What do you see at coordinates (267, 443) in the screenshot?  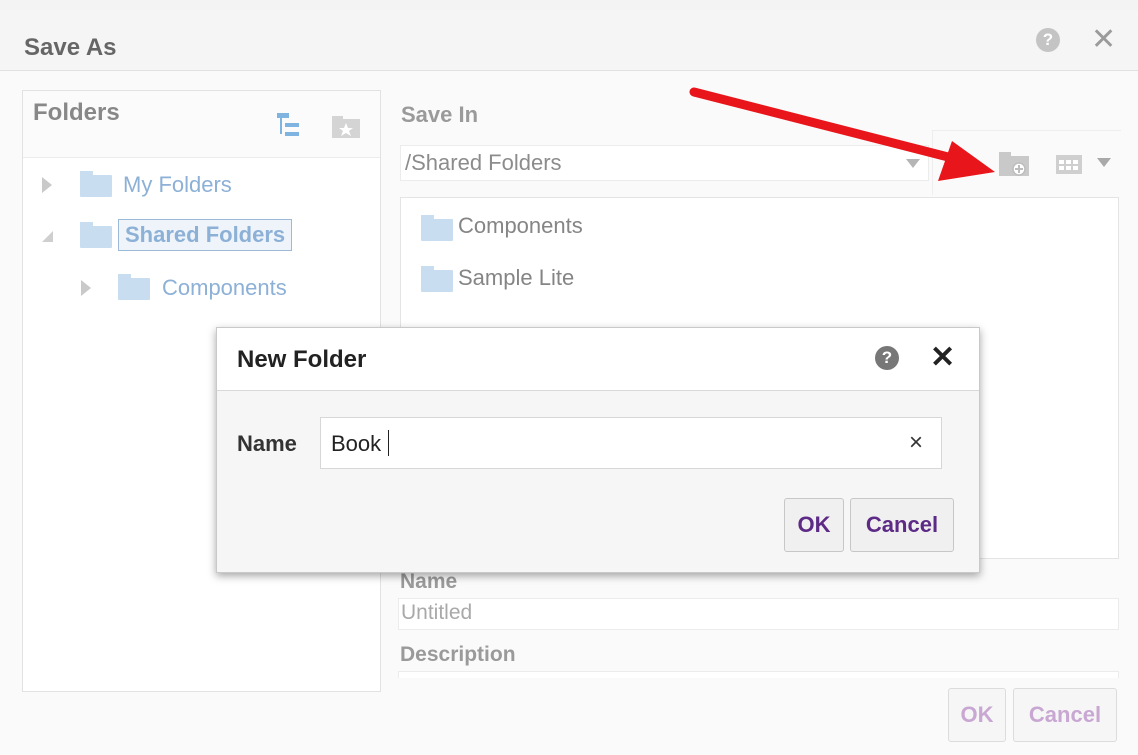 I see `new-folder-name-label: Name` at bounding box center [267, 443].